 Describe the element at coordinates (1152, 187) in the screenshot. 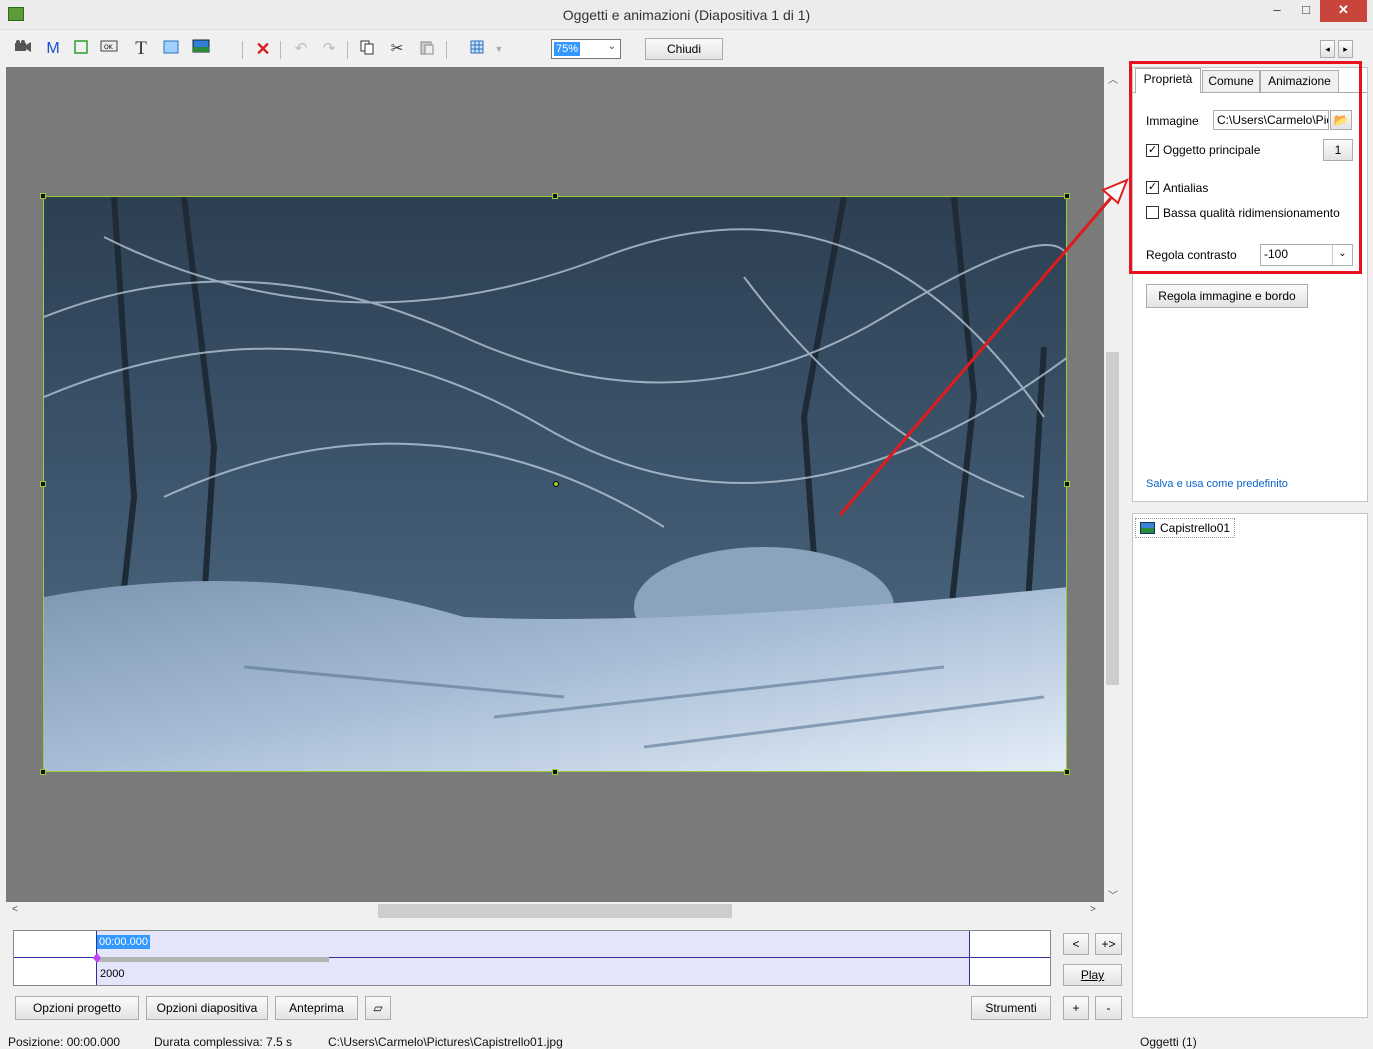

I see `antialias-checkbox: ✓` at that location.